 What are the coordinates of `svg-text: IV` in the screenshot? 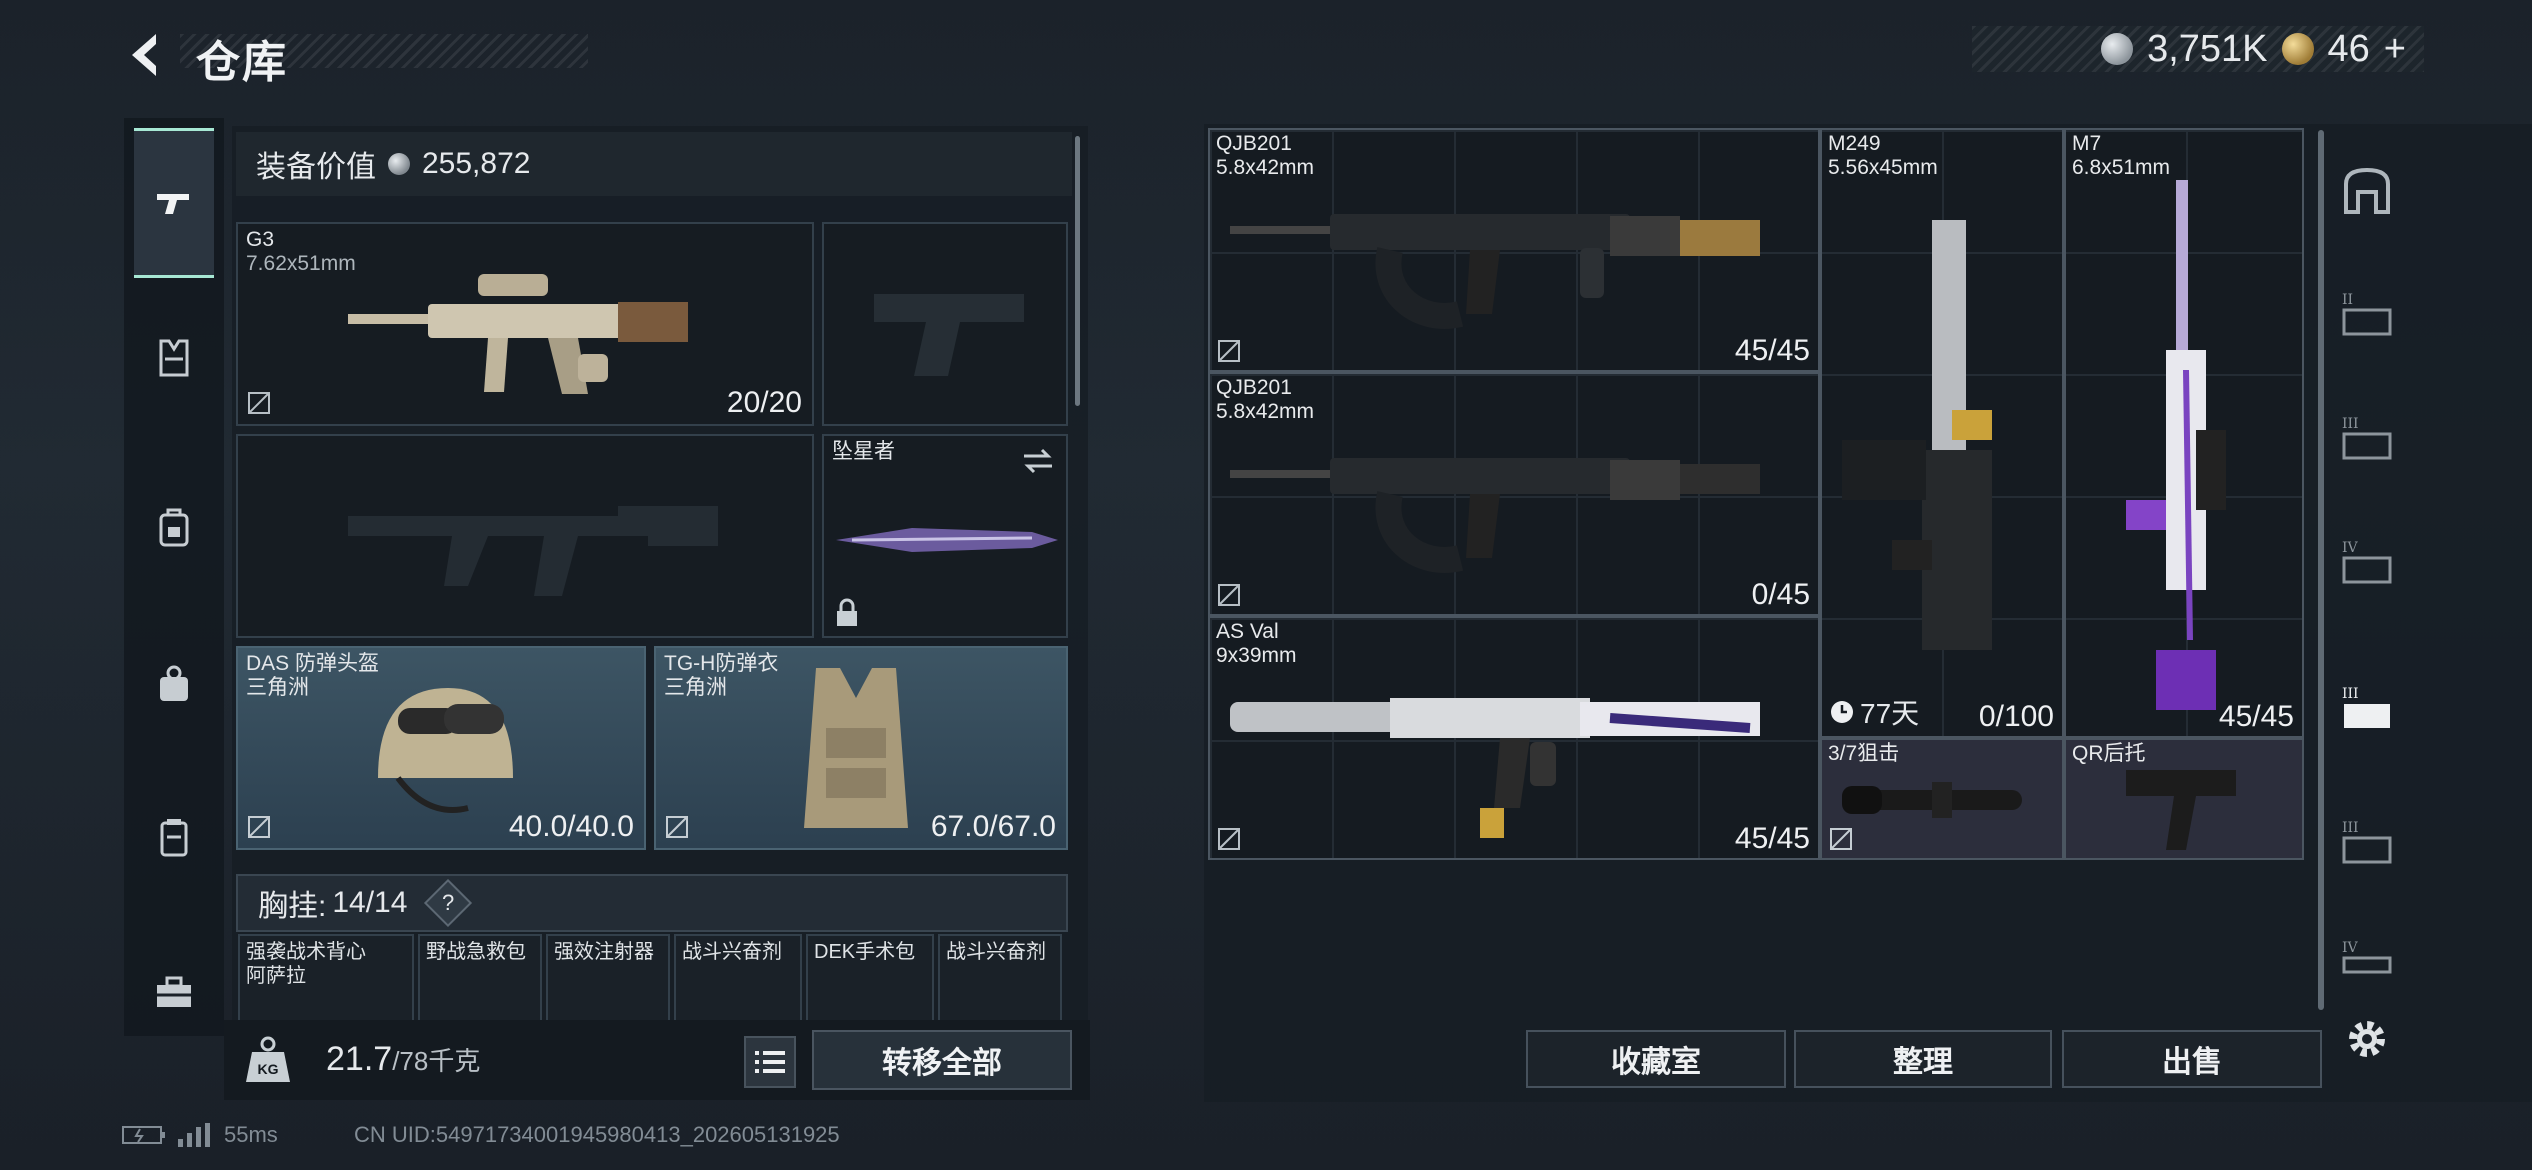 It's located at (2350, 948).